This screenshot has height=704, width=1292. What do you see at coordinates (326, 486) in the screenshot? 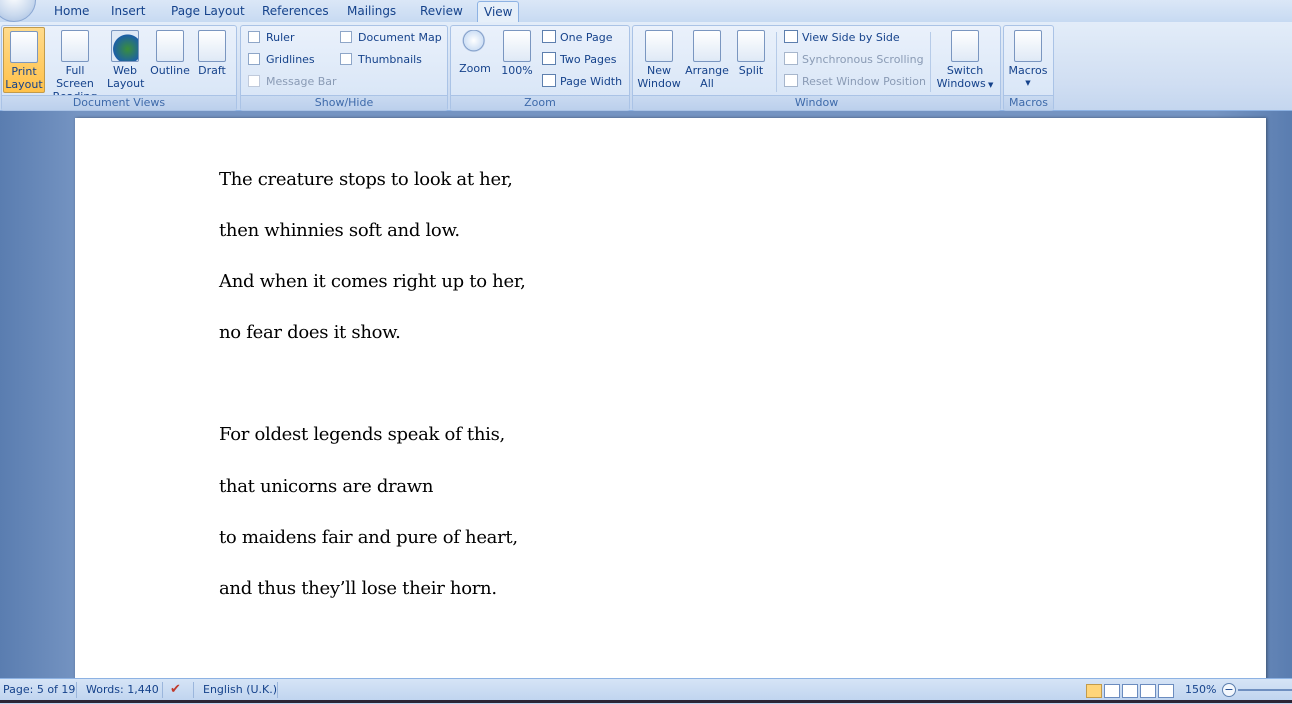
I see `document-line: that unicorns are drawn` at bounding box center [326, 486].